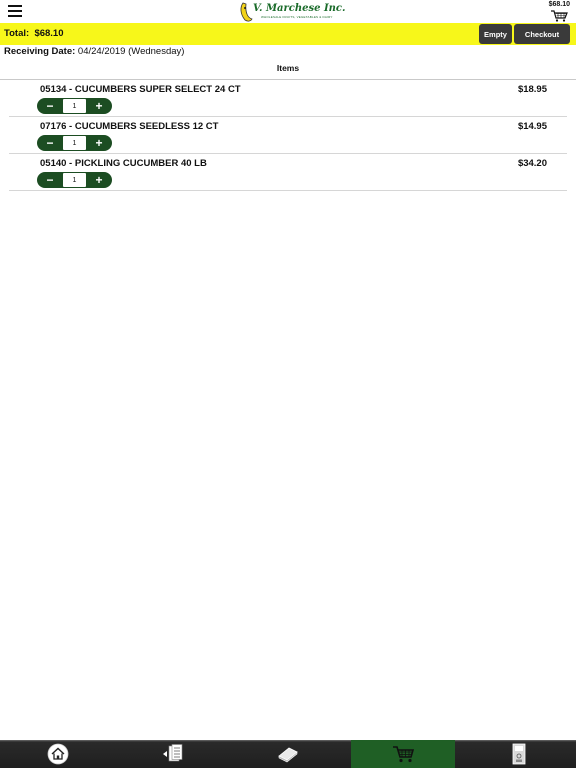 This screenshot has width=576, height=768. I want to click on checkout-button: Checkout, so click(542, 34).